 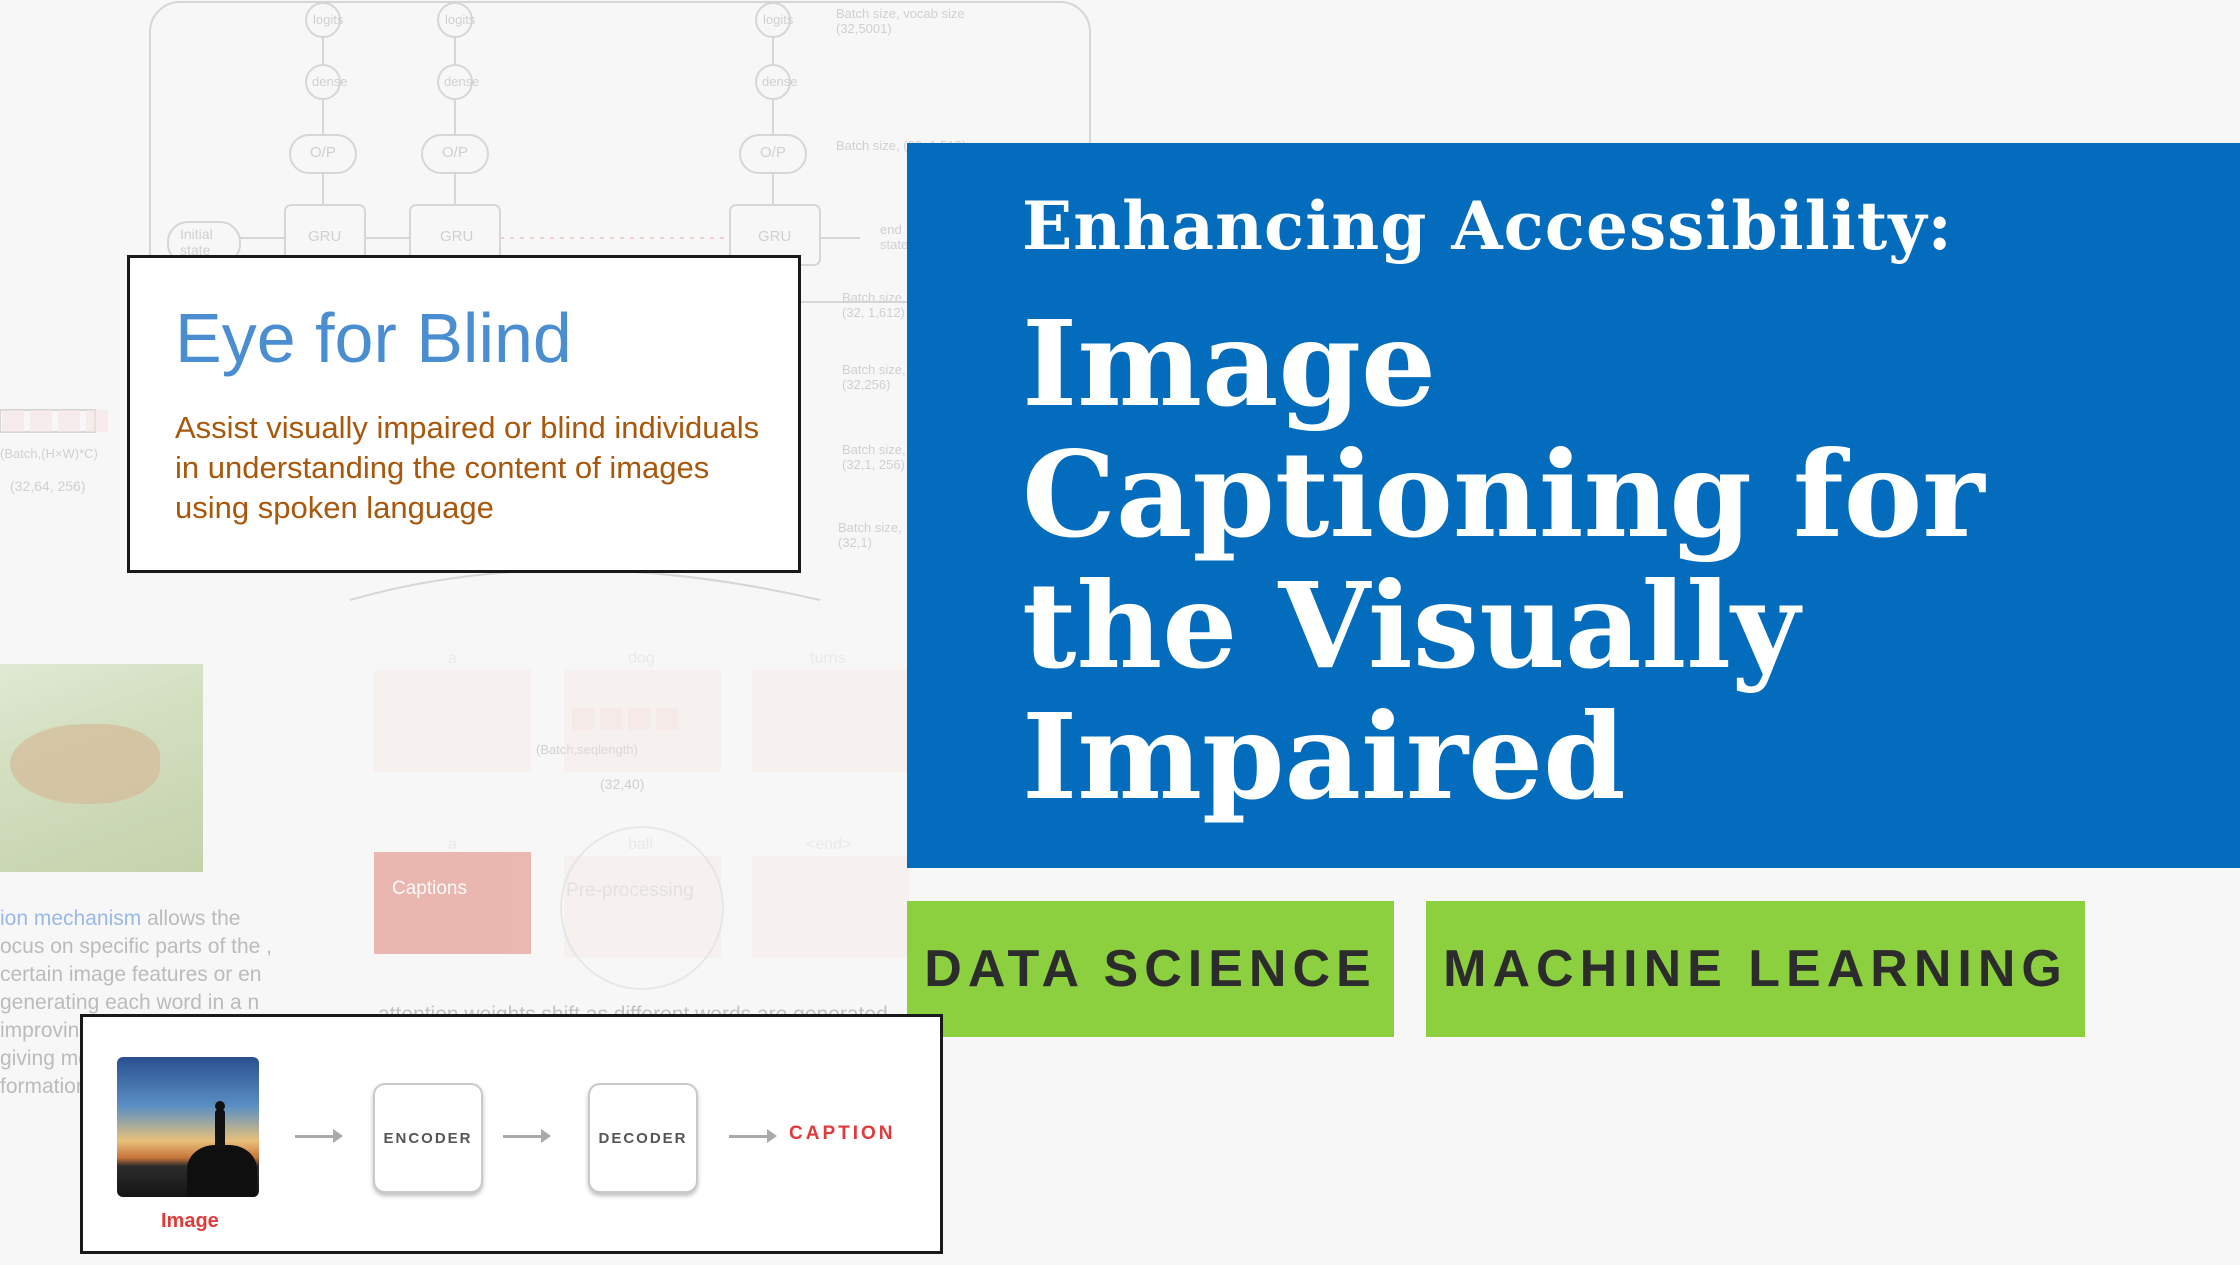 What do you see at coordinates (778, 19) in the screenshot?
I see `logits-label-3: logits` at bounding box center [778, 19].